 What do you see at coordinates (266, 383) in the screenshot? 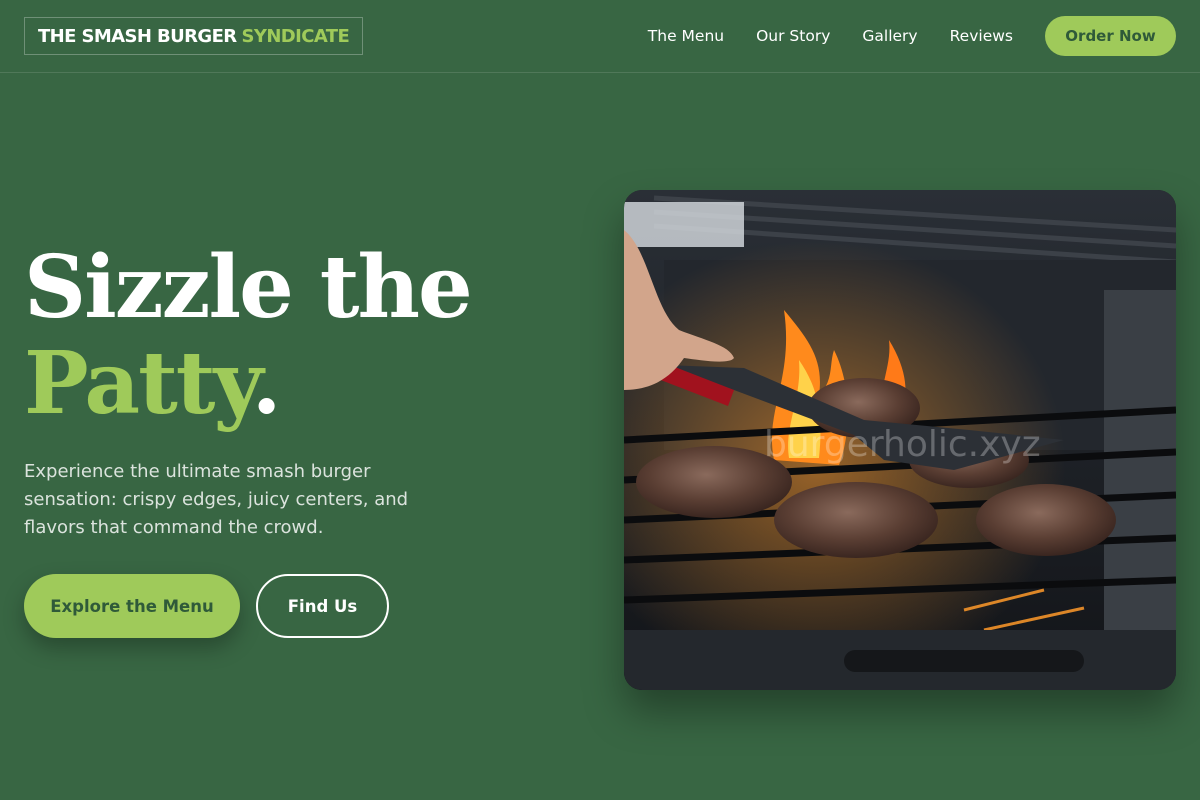
I see `headline-period: .` at bounding box center [266, 383].